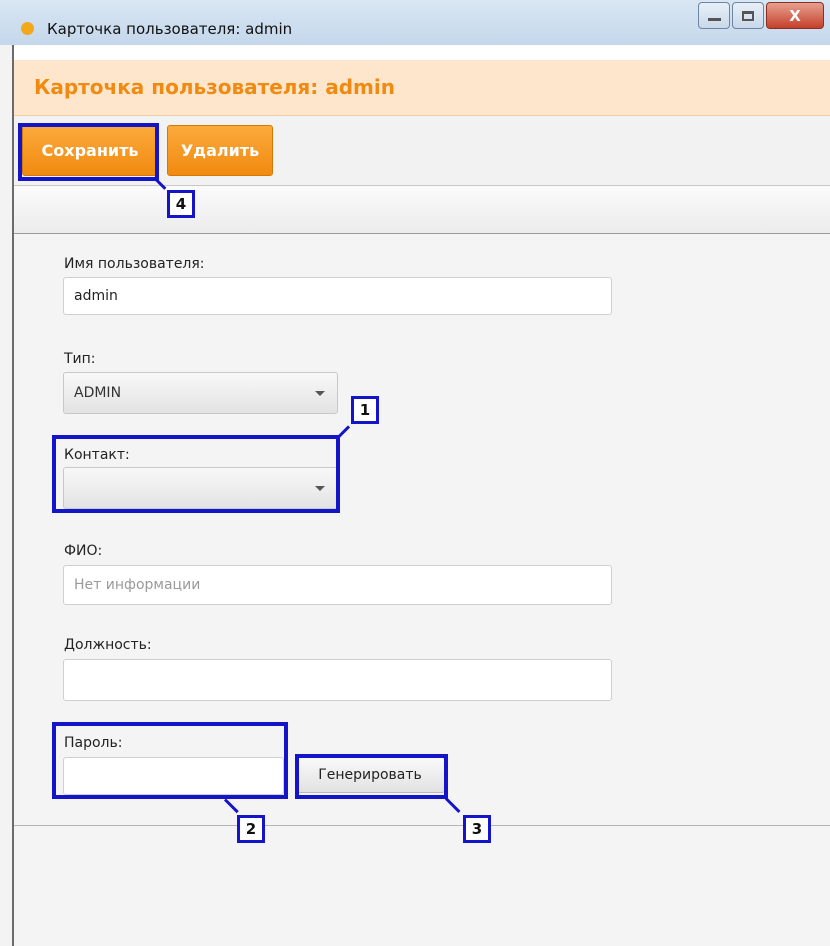 The height and width of the screenshot is (946, 830). I want to click on password-input, so click(173, 776).